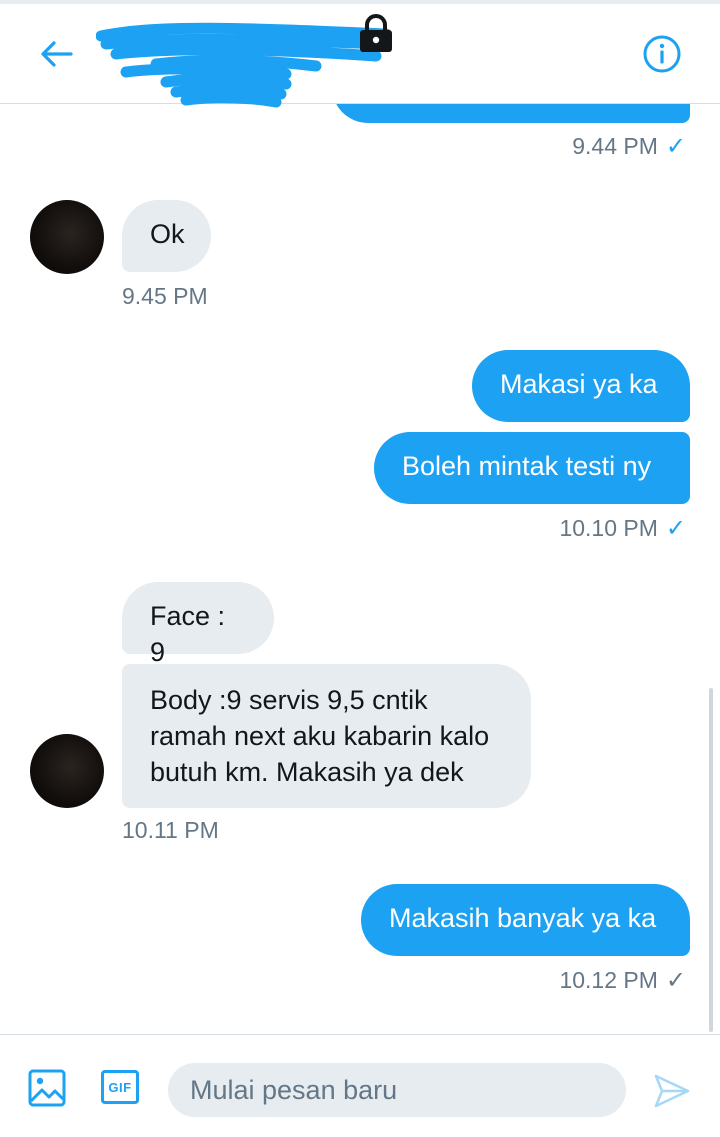 The image size is (720, 1137). Describe the element at coordinates (376, 33) in the screenshot. I see `lock-icon` at that location.